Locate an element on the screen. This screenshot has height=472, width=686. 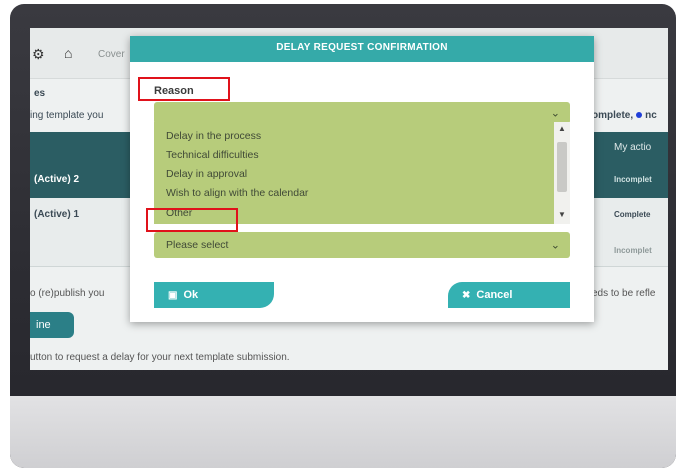
cancel-label: Cancel is located at coordinates (494, 295).